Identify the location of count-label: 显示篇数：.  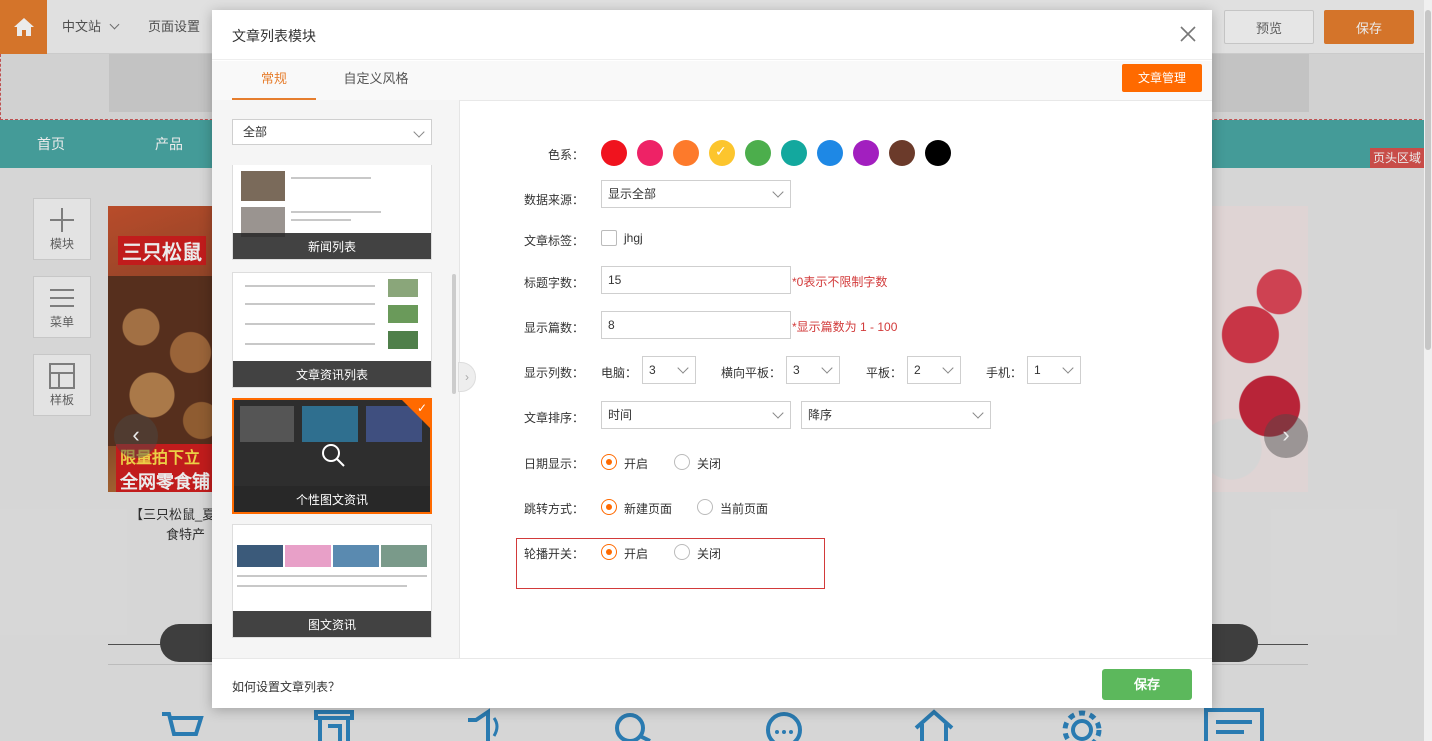
(553, 328).